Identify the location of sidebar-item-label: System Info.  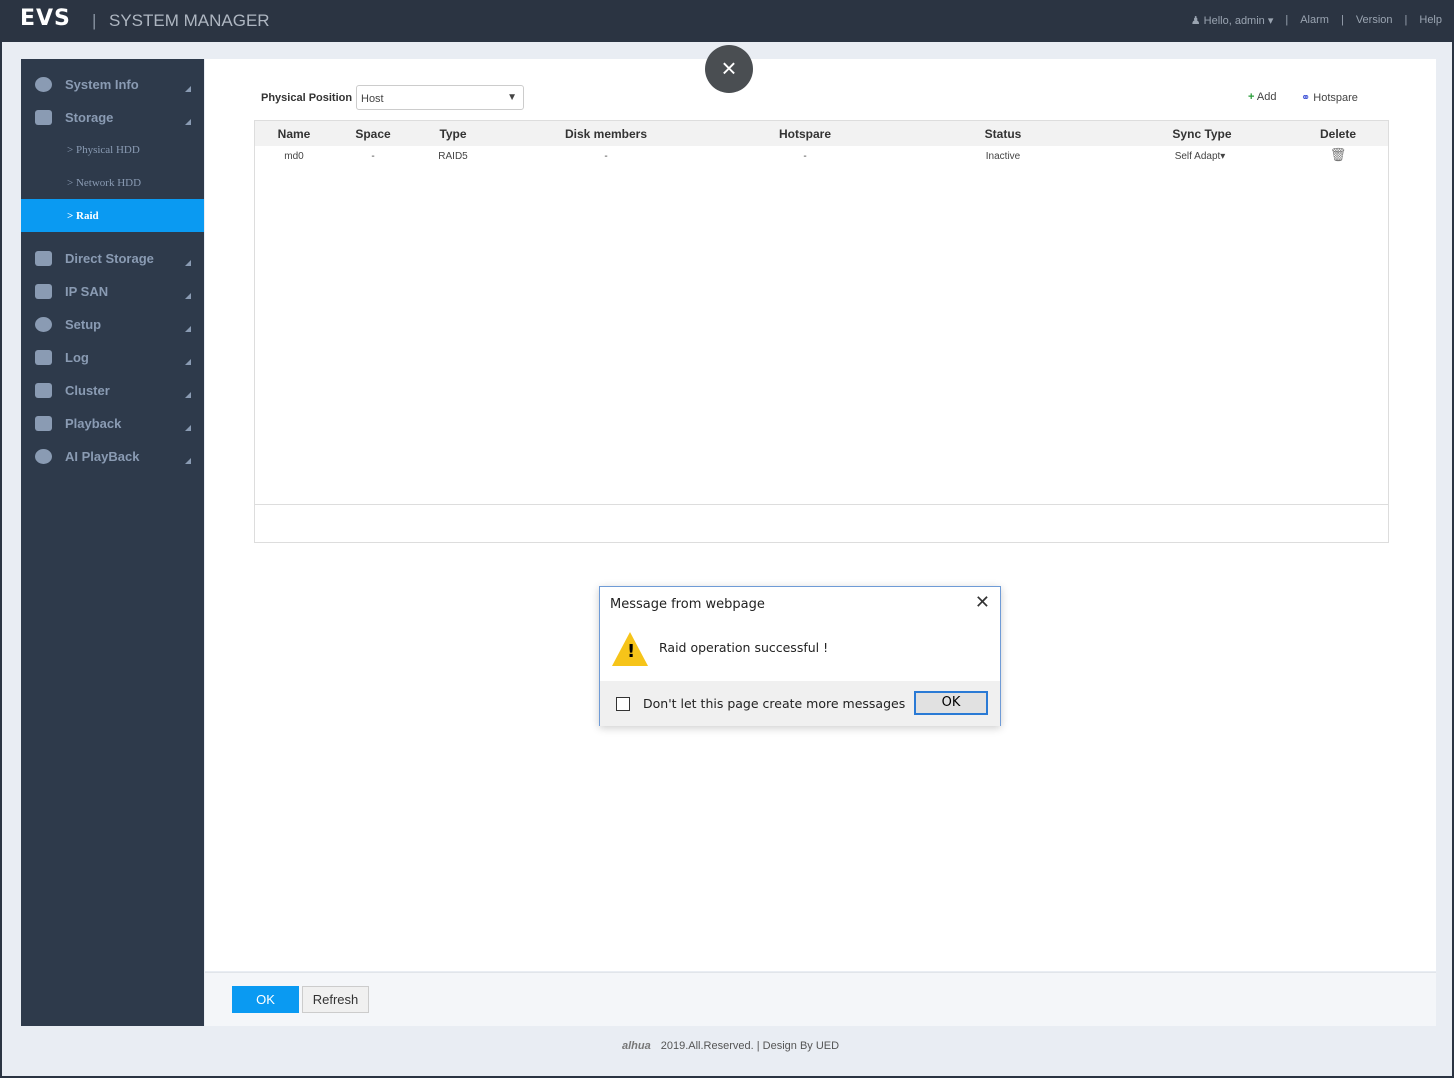
(102, 84).